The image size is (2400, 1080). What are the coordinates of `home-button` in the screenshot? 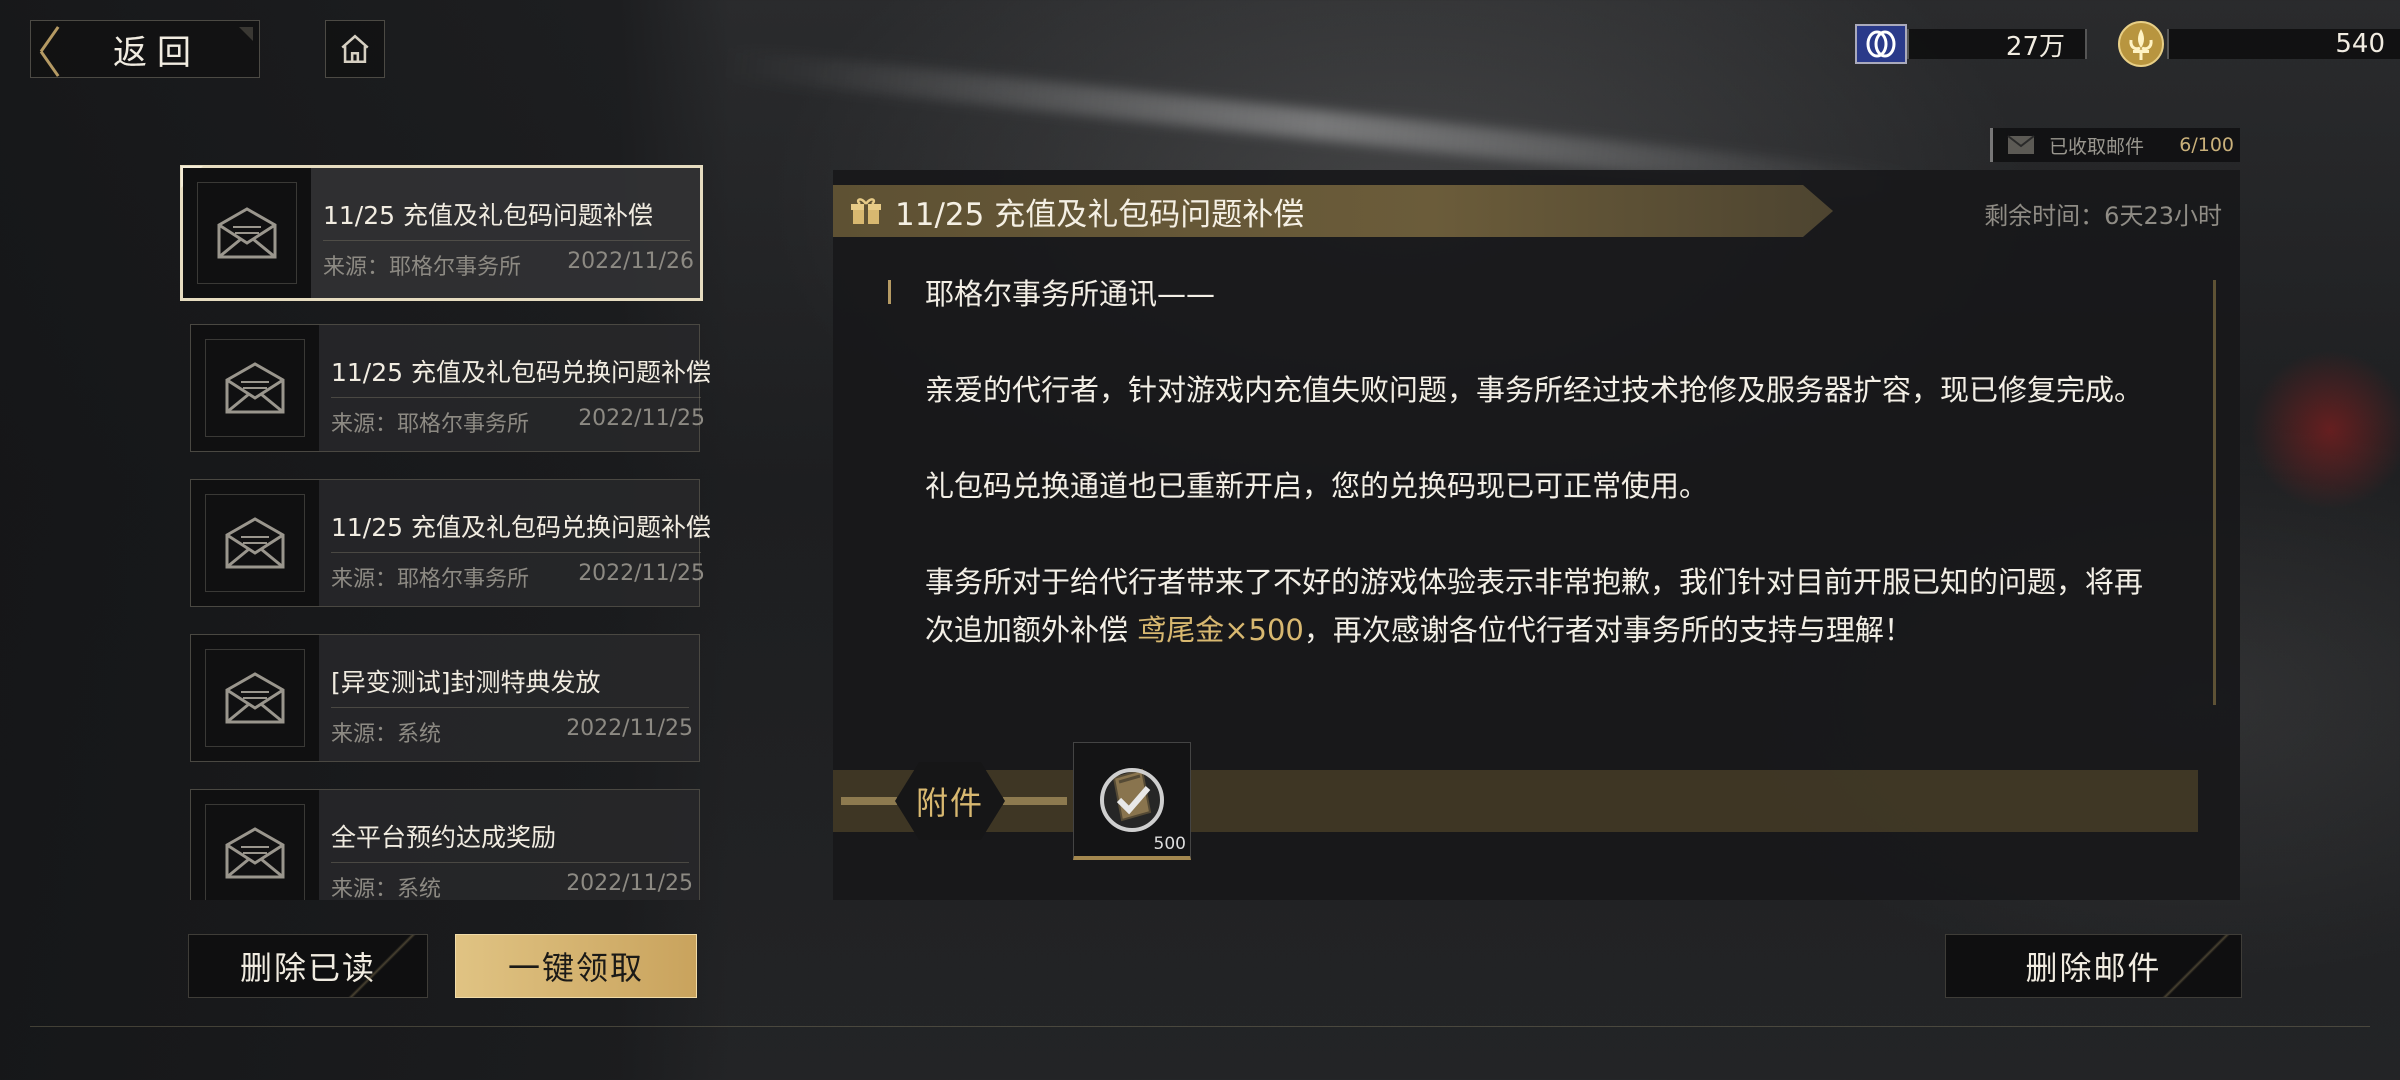 It's located at (355, 49).